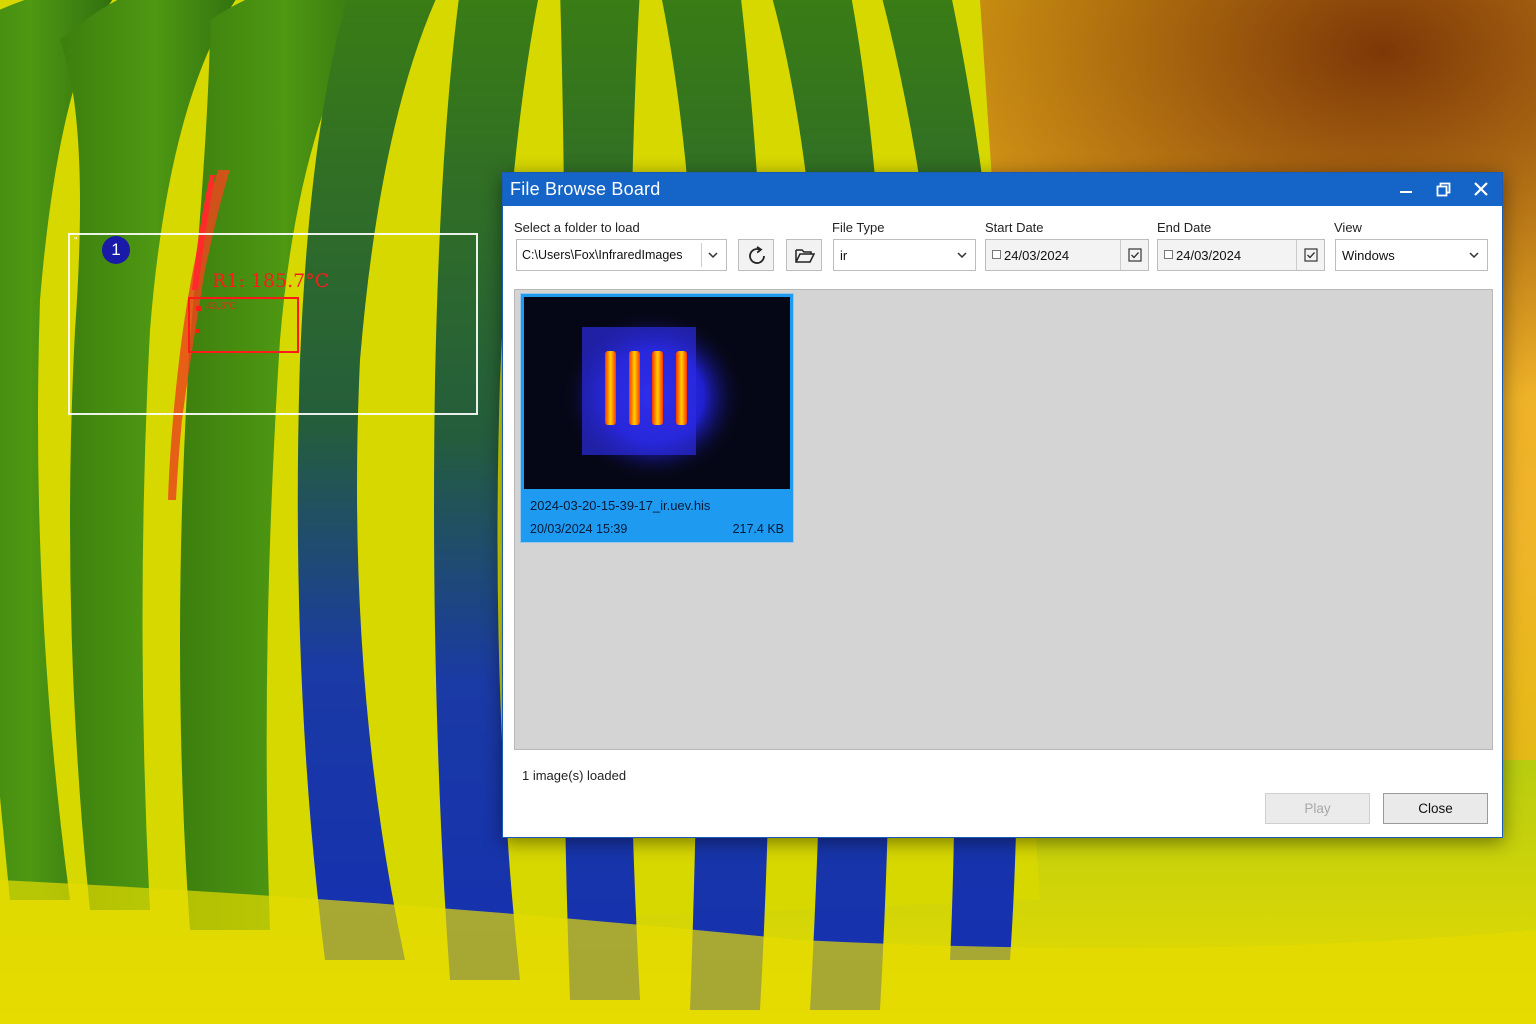  Describe the element at coordinates (1184, 227) in the screenshot. I see `end-date-label: End Date` at that location.